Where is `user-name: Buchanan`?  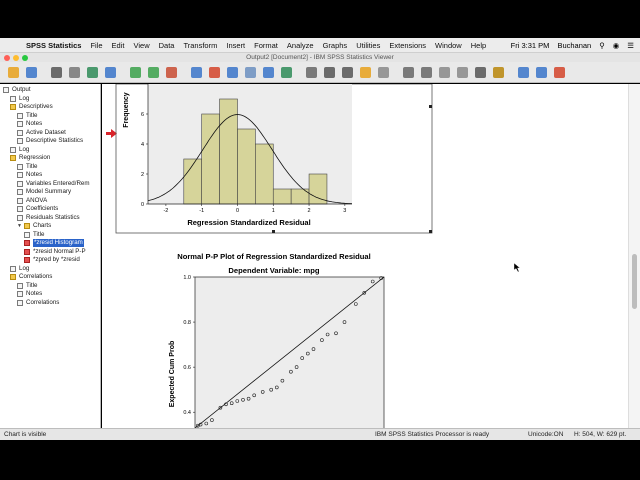
user-name: Buchanan is located at coordinates (574, 45).